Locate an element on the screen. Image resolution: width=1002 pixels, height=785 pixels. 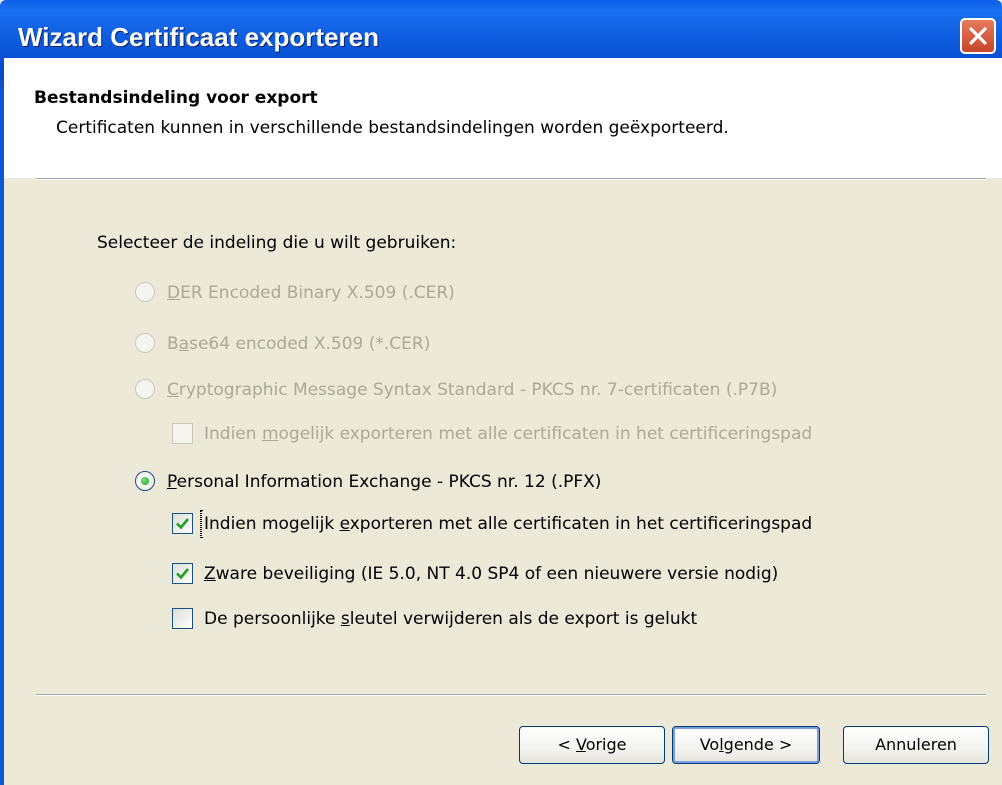
checkbox-pfx-include-all-box is located at coordinates (182, 523).